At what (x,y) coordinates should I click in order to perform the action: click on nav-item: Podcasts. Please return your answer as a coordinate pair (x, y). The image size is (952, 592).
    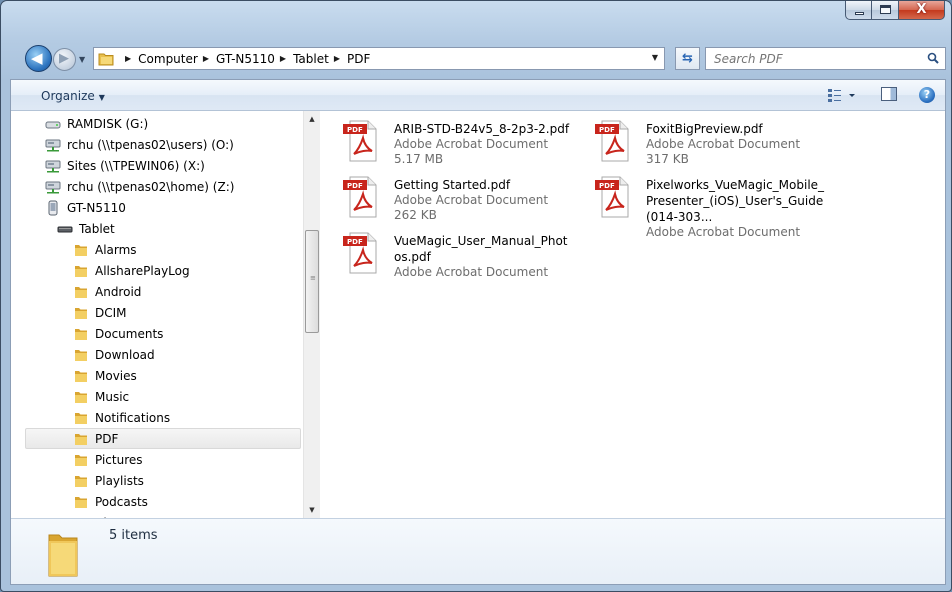
    Looking at the image, I should click on (110, 501).